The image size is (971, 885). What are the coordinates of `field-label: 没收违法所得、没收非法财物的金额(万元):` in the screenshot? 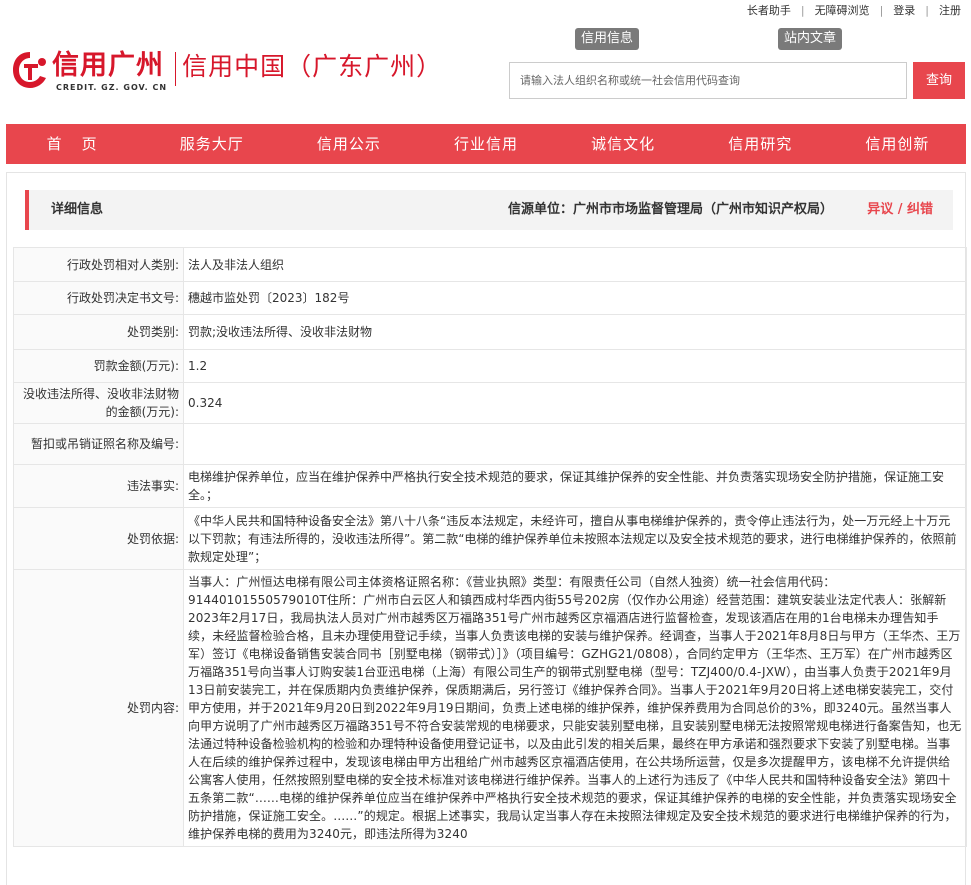 It's located at (98, 403).